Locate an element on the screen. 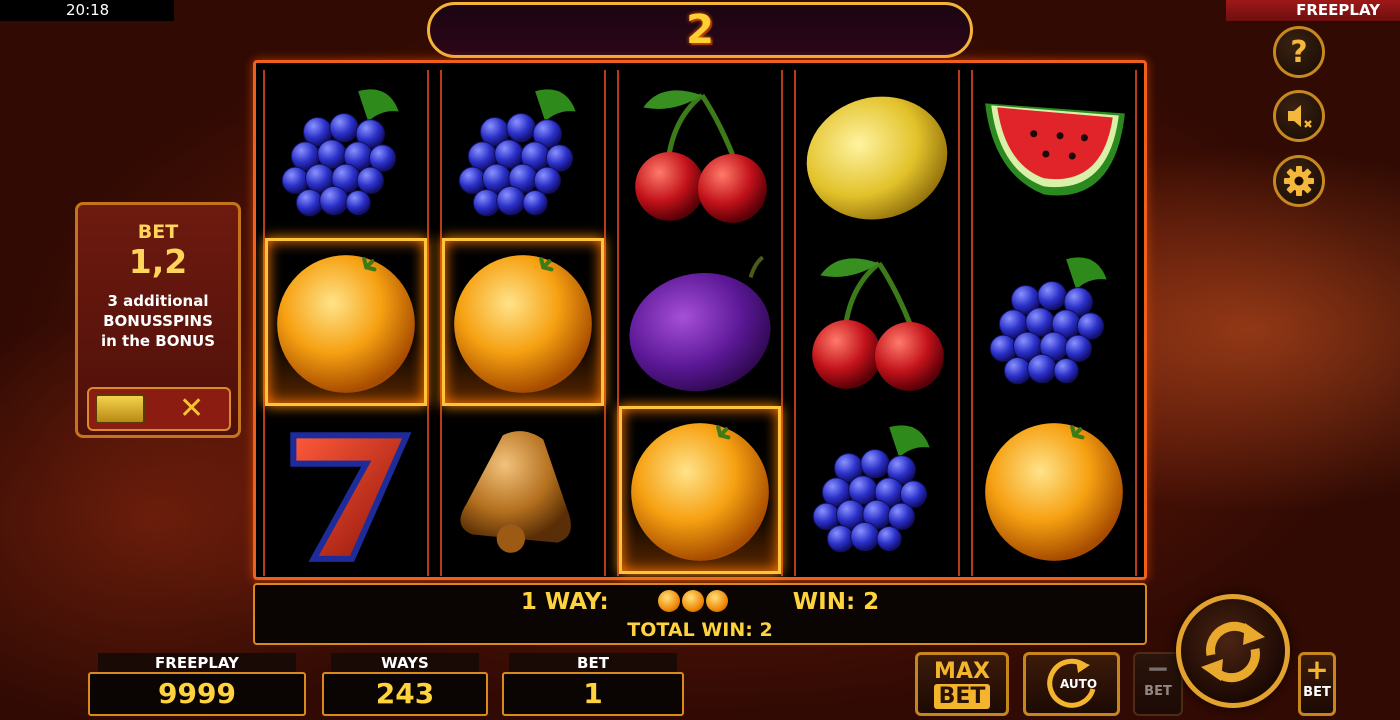 This screenshot has height=720, width=1400. counter-value: 2 is located at coordinates (700, 30).